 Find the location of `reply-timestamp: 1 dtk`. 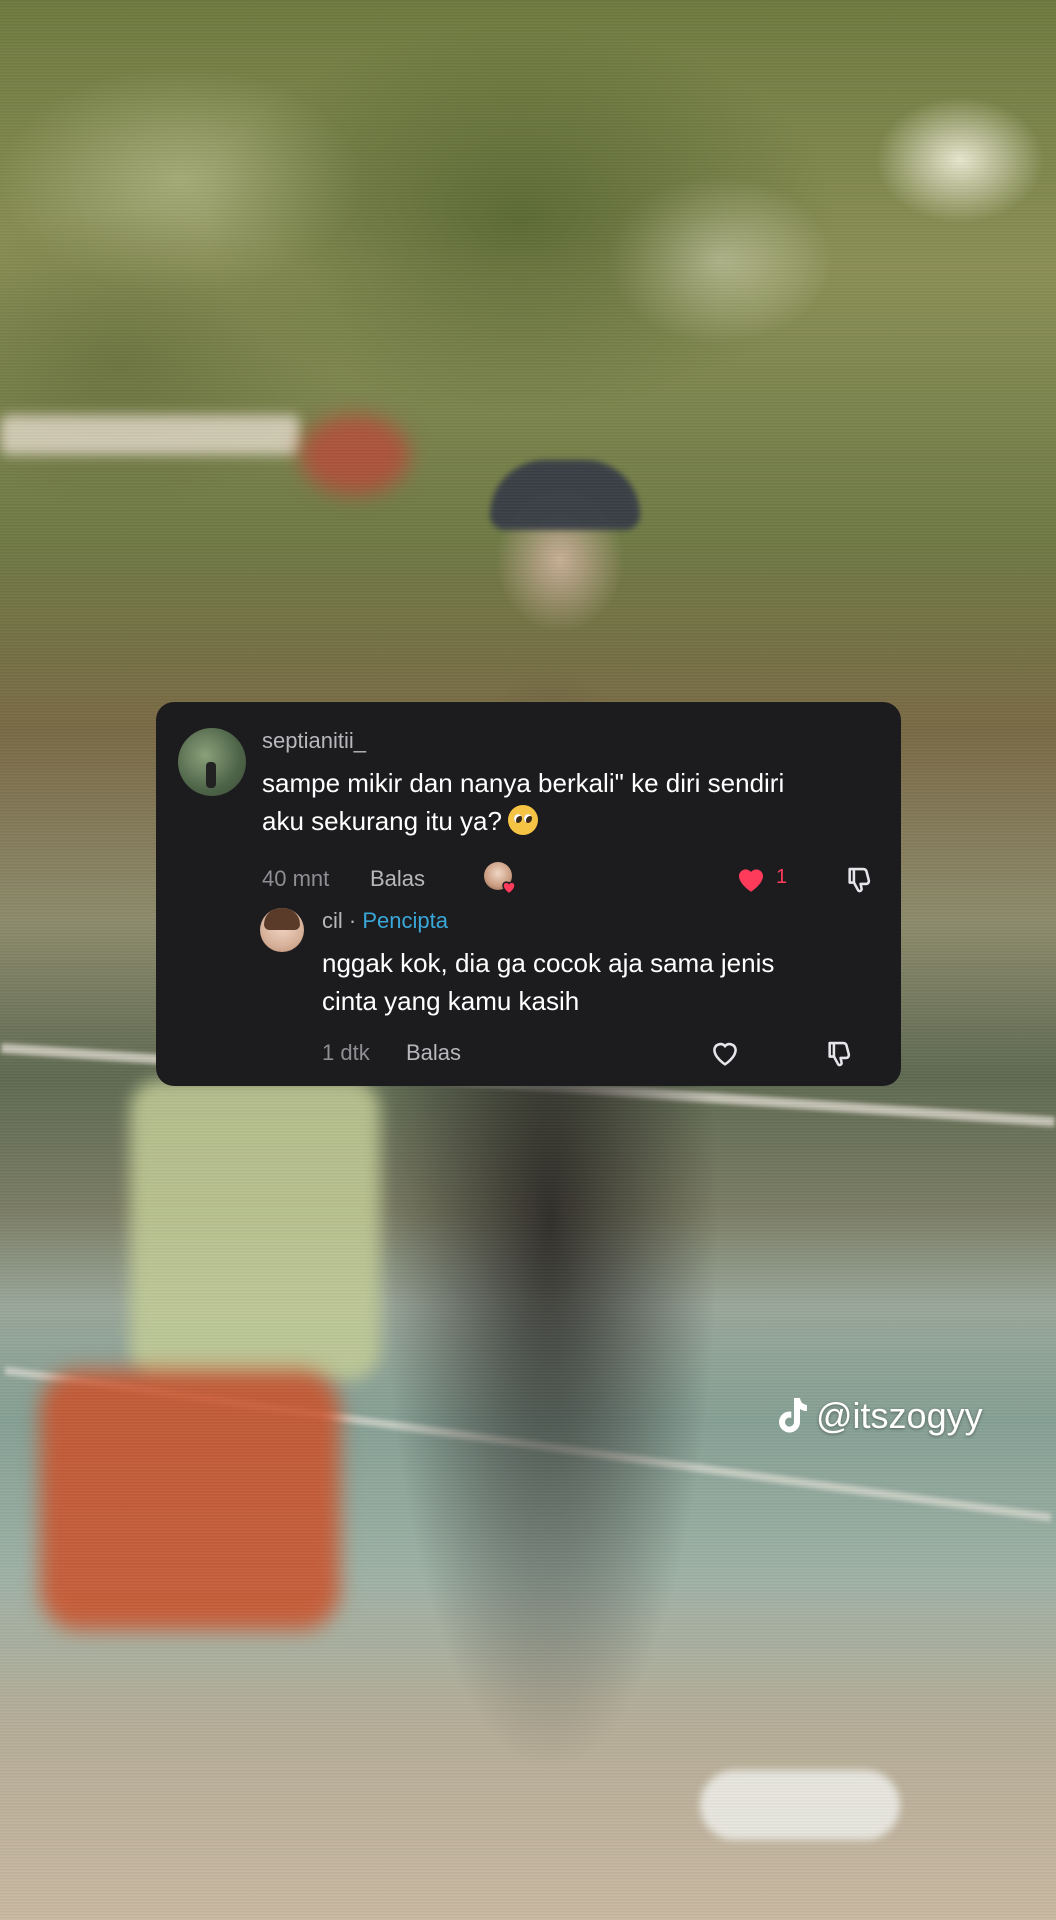

reply-timestamp: 1 dtk is located at coordinates (346, 1052).